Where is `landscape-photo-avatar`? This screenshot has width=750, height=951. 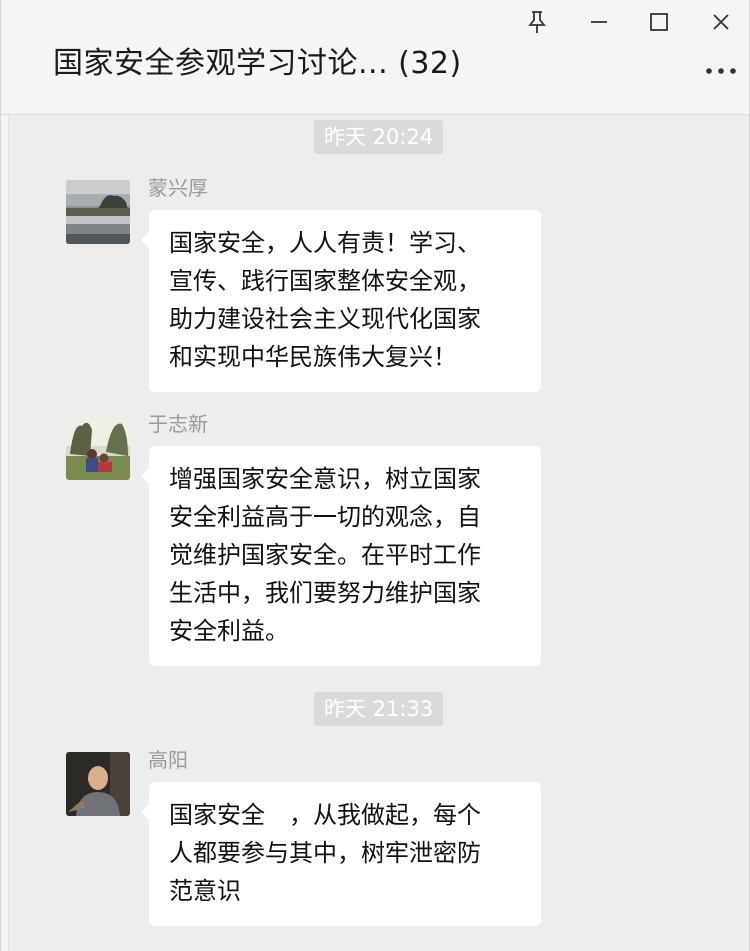 landscape-photo-avatar is located at coordinates (98, 212).